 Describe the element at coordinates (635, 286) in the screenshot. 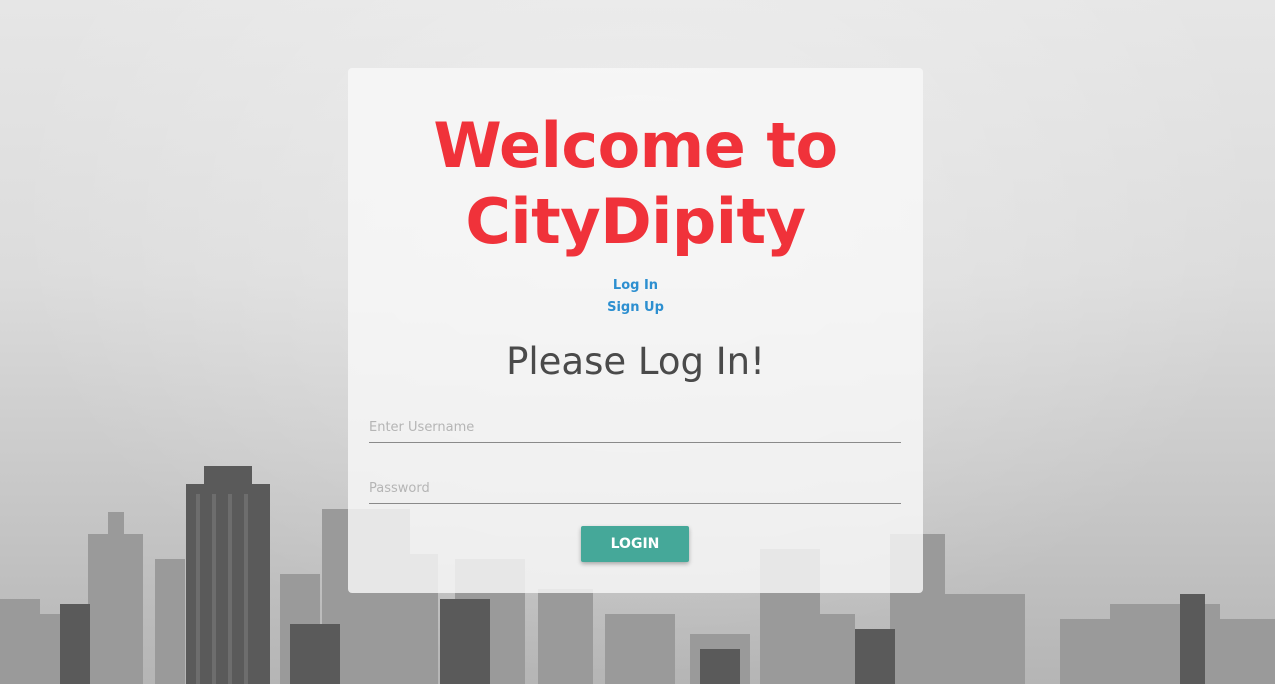

I see `login-link: Log In` at that location.